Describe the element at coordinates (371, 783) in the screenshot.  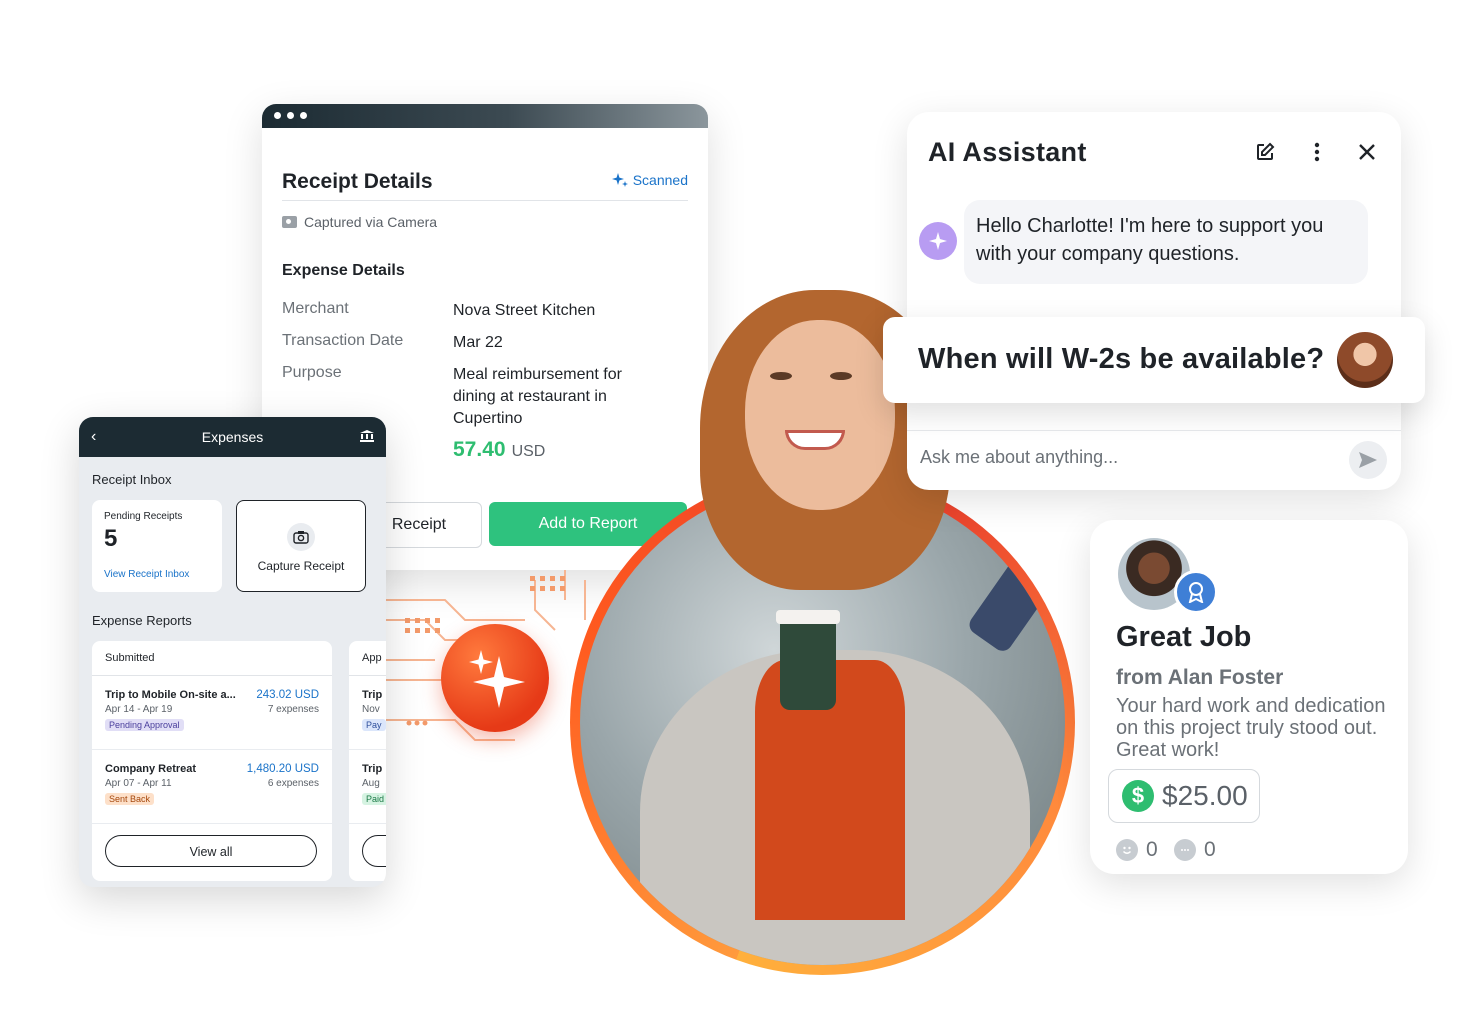
I see `report-dates: Aug` at that location.